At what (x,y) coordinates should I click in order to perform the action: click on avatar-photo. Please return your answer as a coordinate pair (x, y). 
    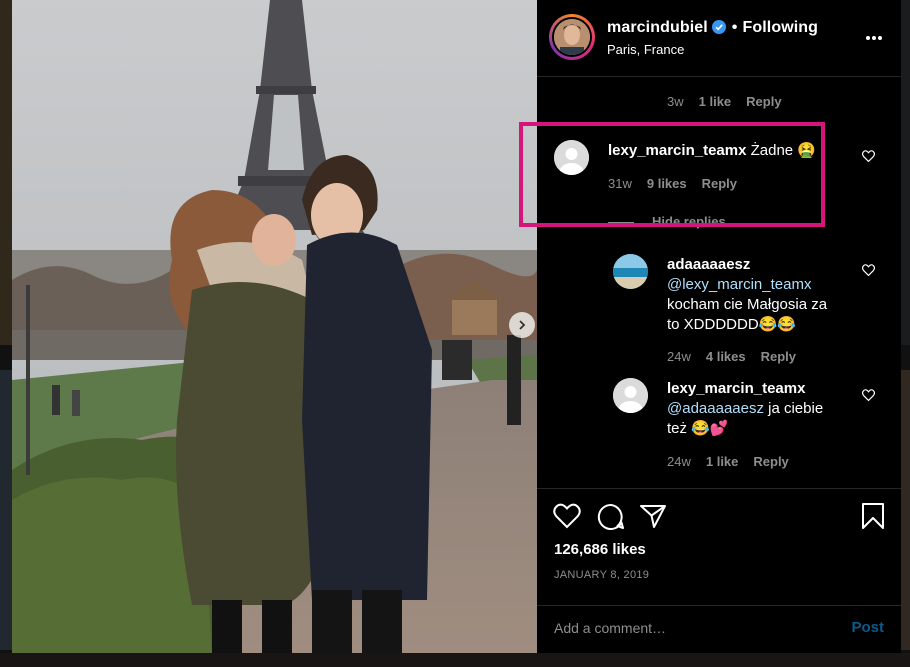
    Looking at the image, I should click on (572, 37).